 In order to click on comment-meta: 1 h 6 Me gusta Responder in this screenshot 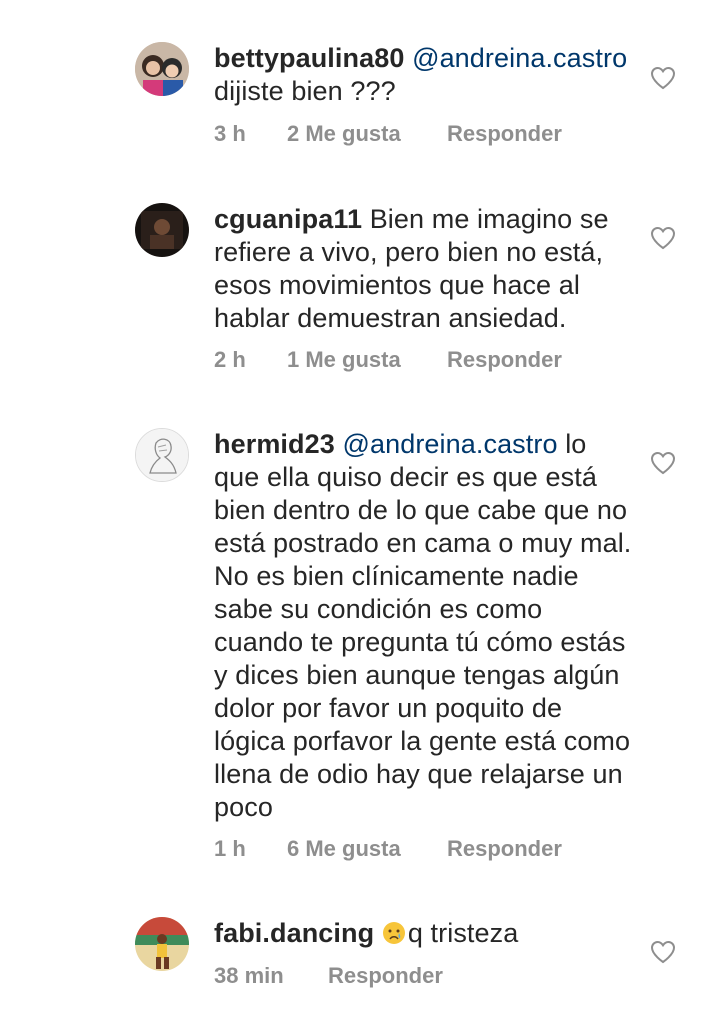, I will do `click(388, 849)`.